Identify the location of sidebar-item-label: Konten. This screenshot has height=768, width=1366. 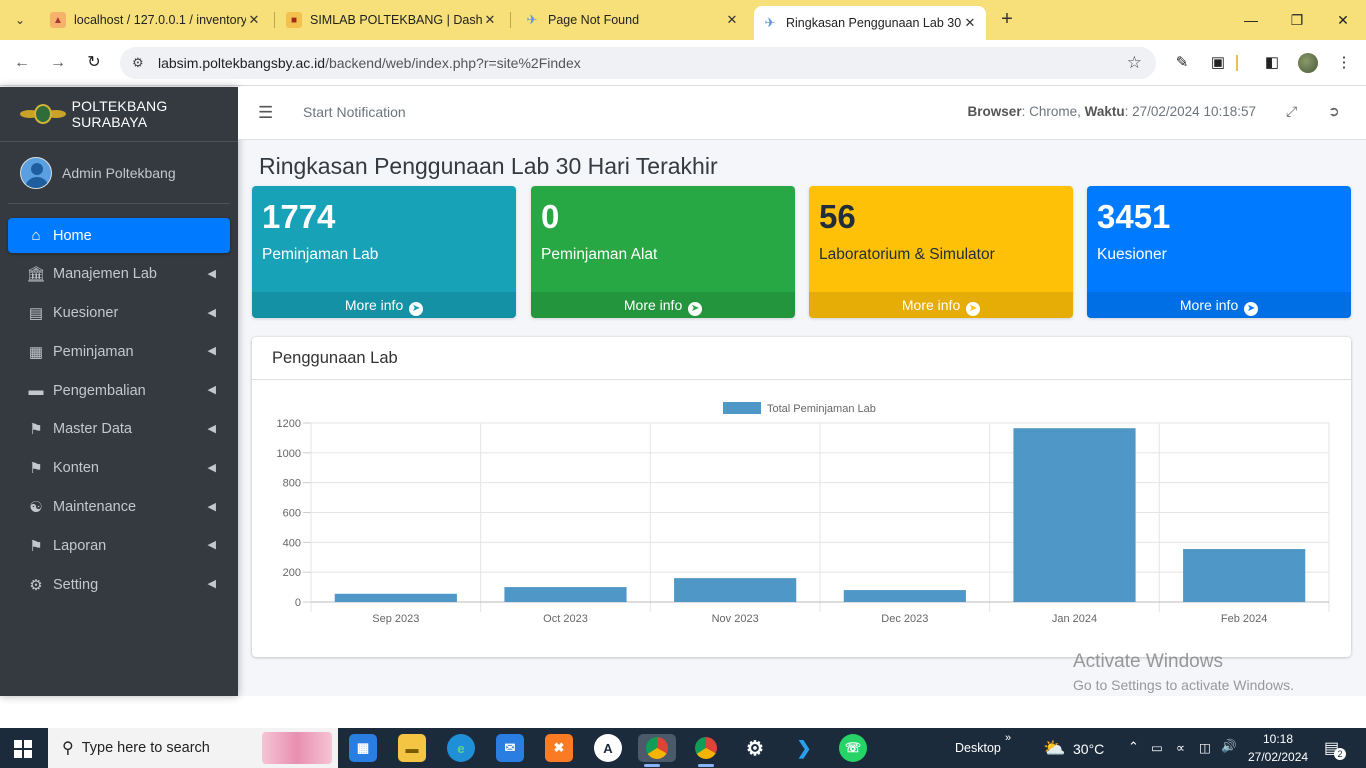
(76, 468).